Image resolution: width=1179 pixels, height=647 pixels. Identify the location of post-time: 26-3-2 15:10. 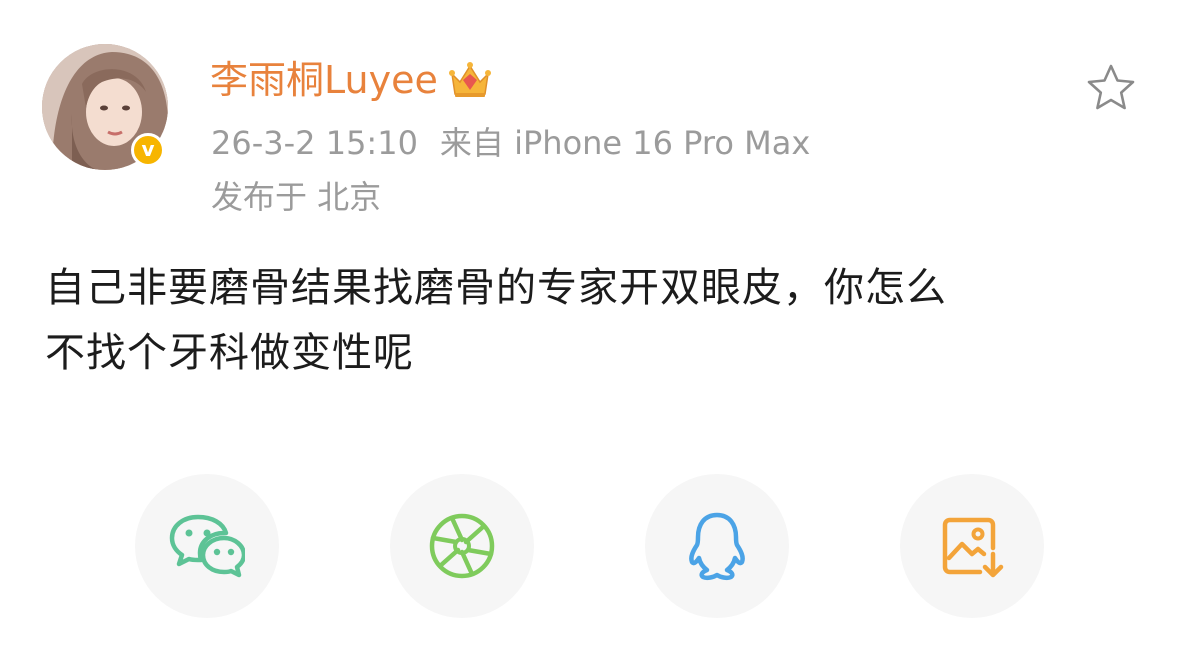
(314, 143).